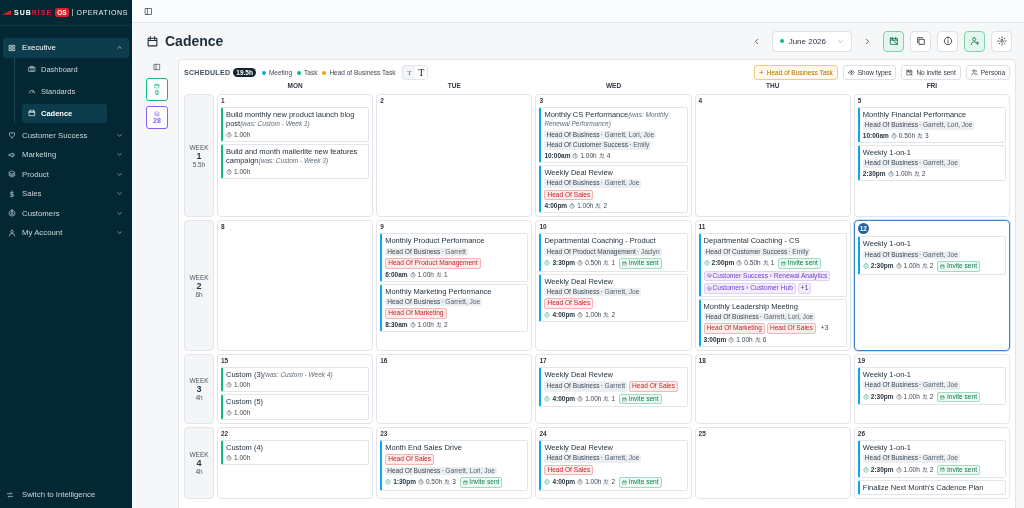 The image size is (1024, 508). What do you see at coordinates (811, 41) in the screenshot?
I see `month-select: June 2026` at bounding box center [811, 41].